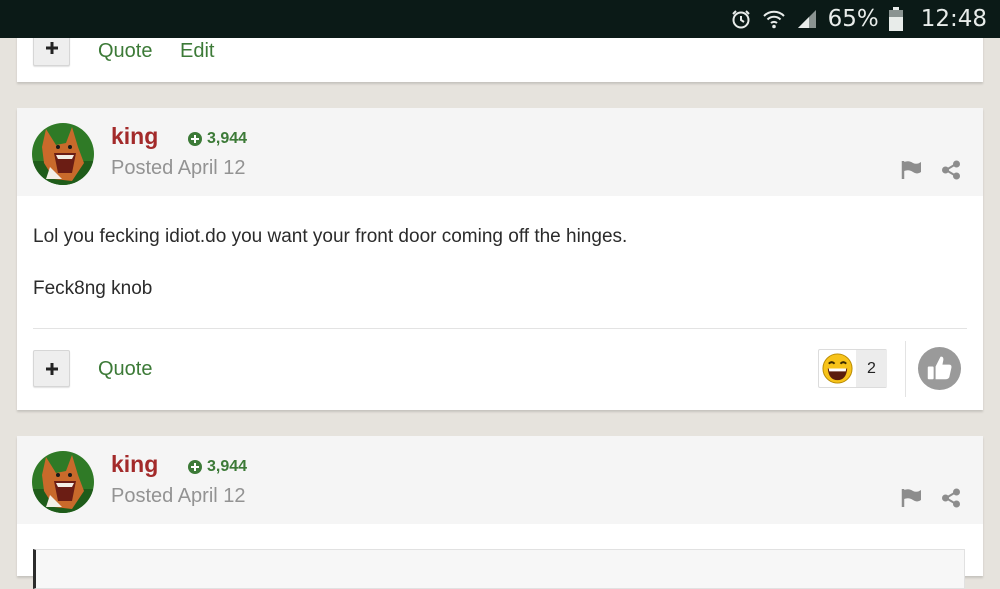 This screenshot has height=589, width=1000. Describe the element at coordinates (499, 569) in the screenshot. I see `quote-block` at that location.